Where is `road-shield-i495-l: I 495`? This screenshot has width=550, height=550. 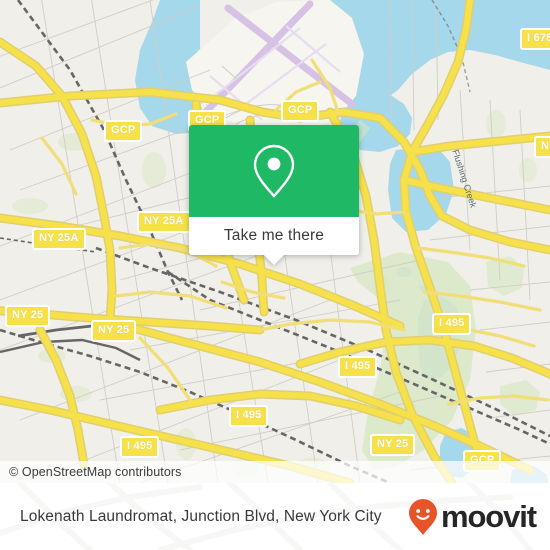 road-shield-i495-l: I 495 is located at coordinates (140, 447).